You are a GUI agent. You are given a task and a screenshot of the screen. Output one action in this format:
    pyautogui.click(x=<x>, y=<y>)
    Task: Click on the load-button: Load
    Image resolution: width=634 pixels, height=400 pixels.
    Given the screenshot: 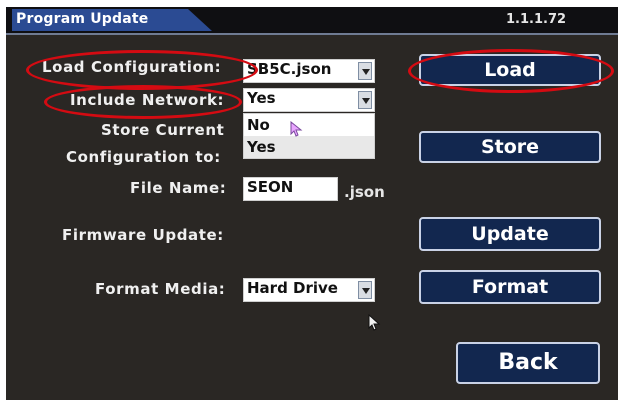 What is the action you would take?
    pyautogui.click(x=510, y=70)
    